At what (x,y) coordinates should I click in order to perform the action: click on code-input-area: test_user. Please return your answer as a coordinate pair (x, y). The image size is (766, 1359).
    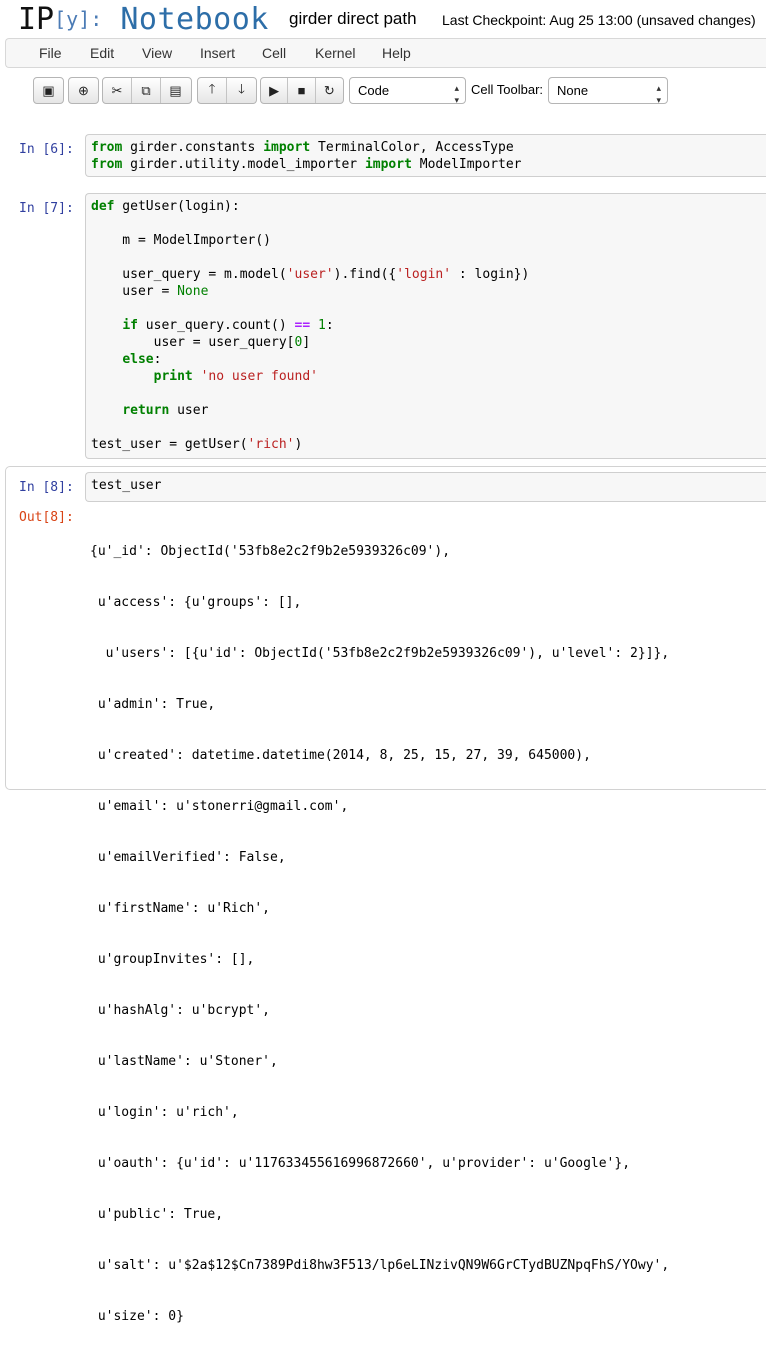
    Looking at the image, I should click on (425, 487).